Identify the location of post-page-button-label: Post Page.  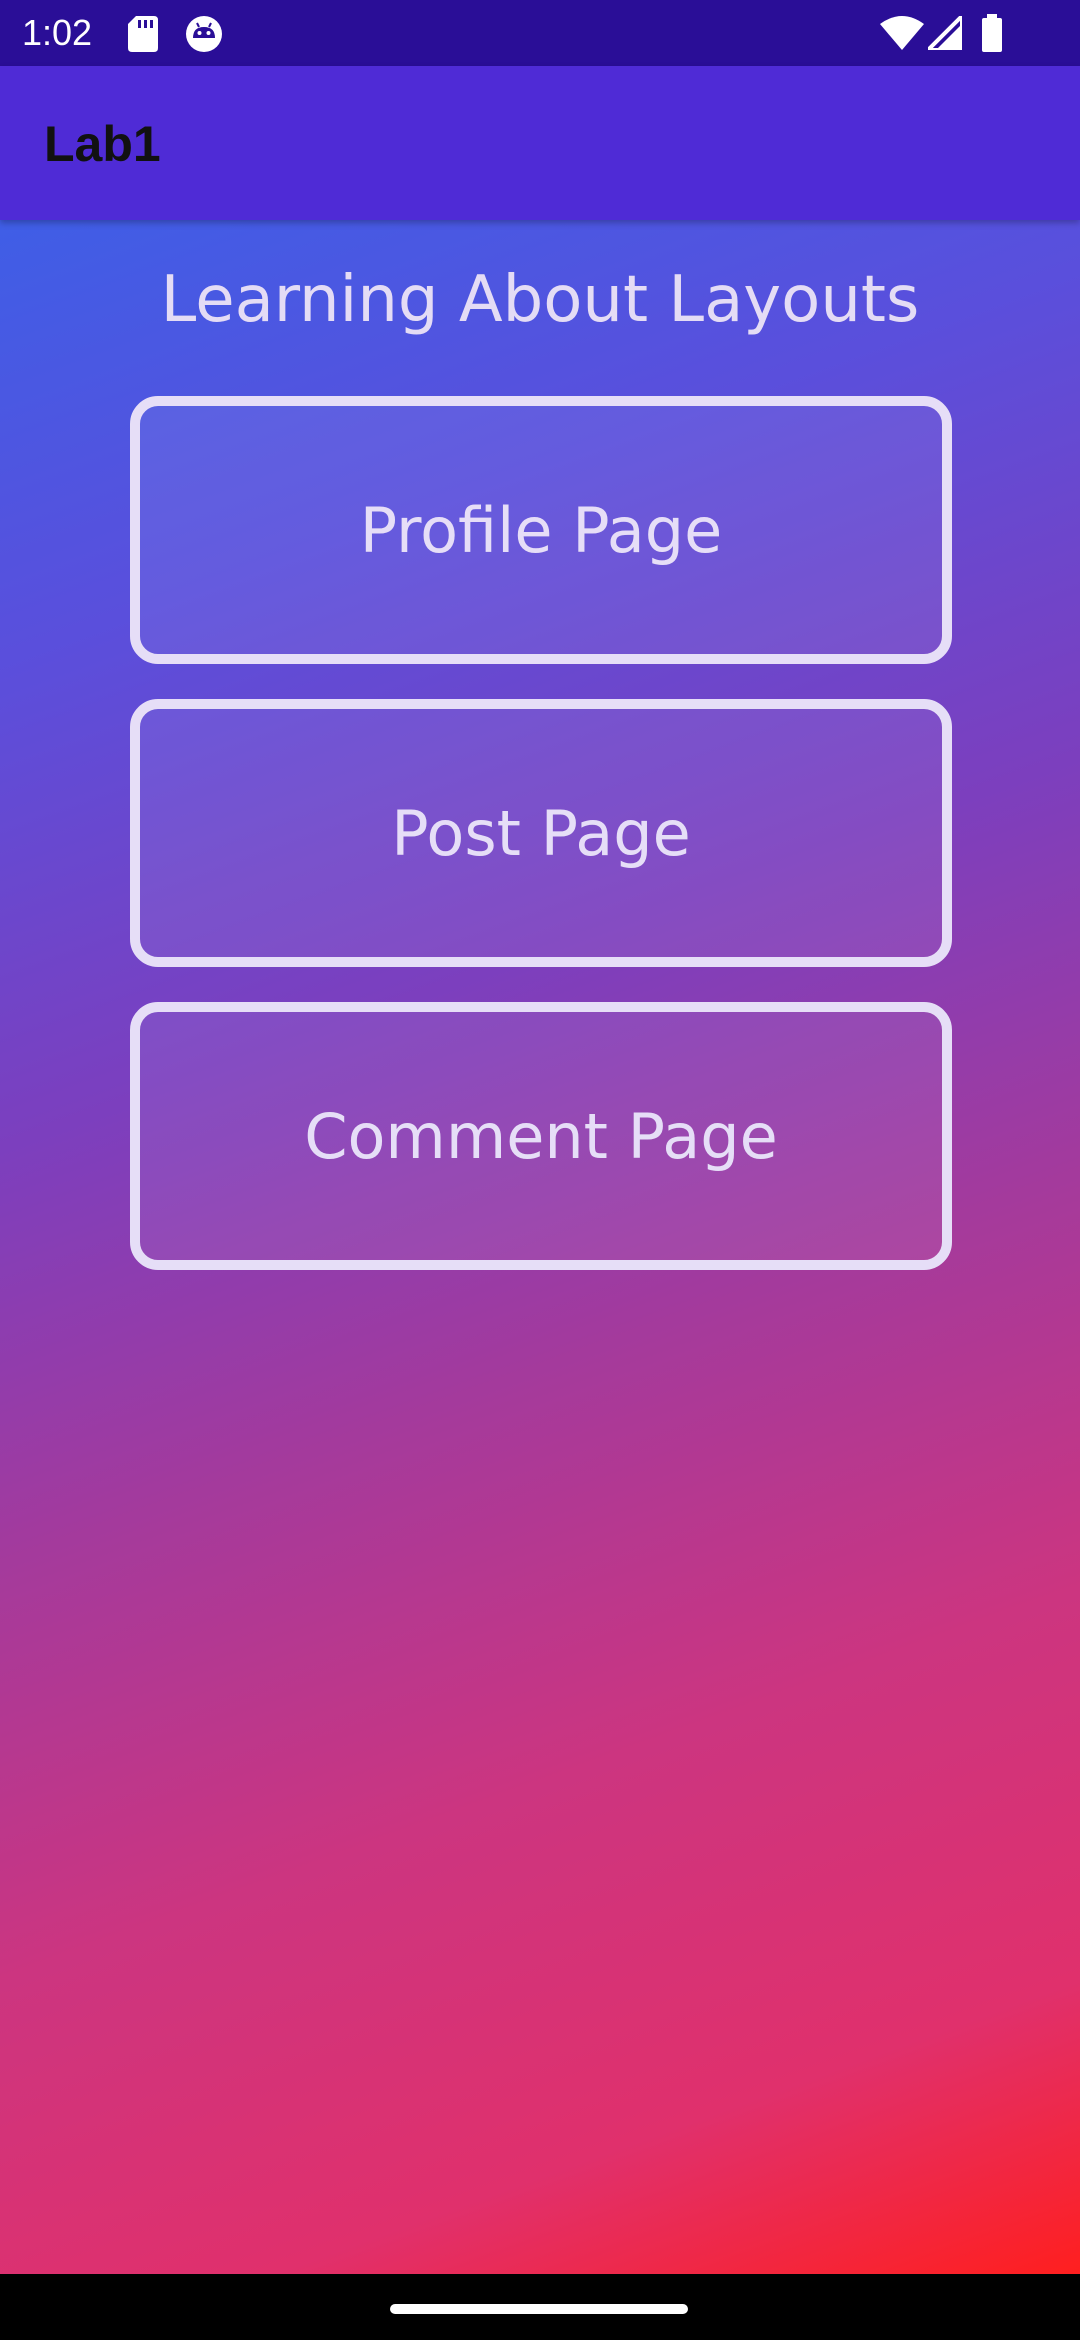
(541, 833).